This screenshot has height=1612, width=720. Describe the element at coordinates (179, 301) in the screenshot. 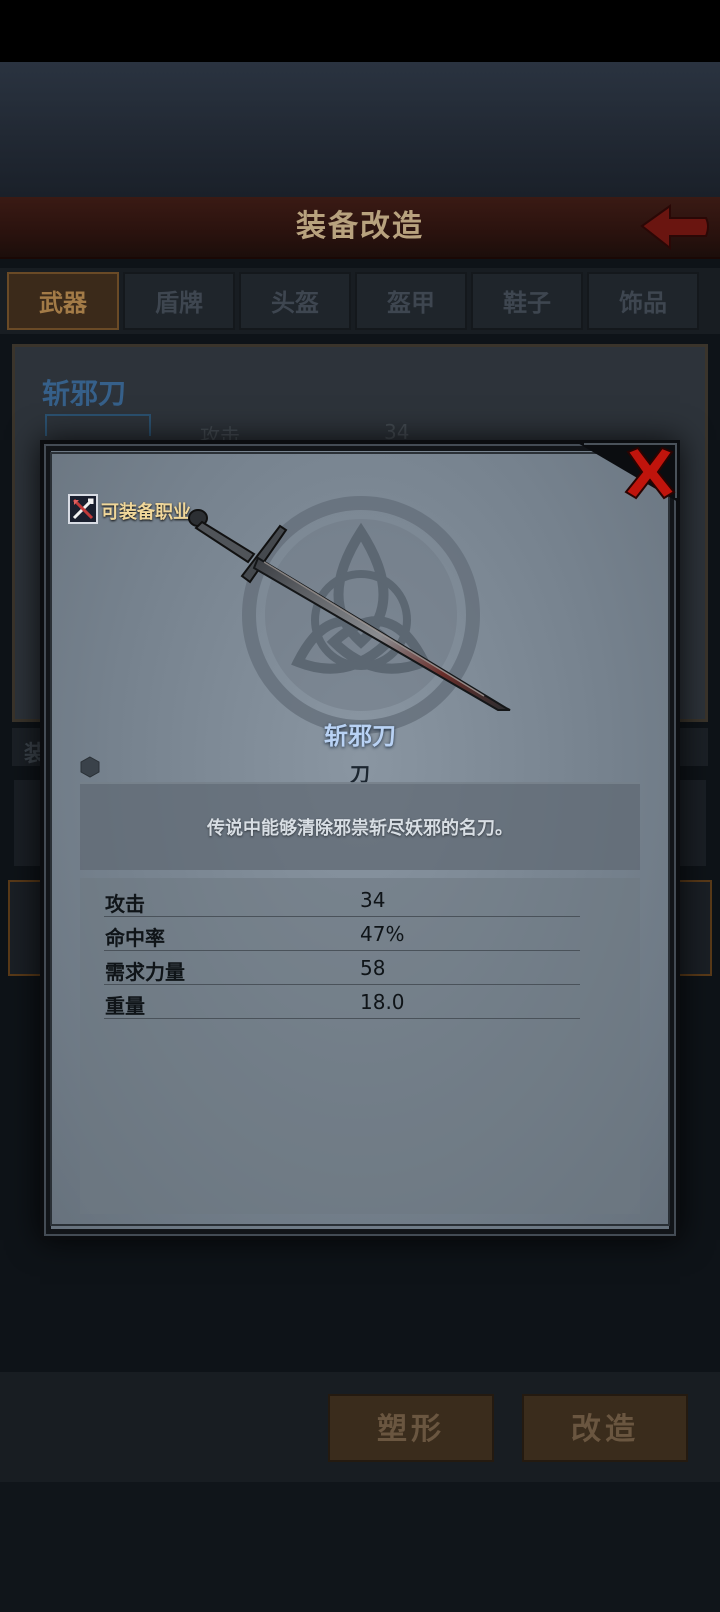

I see `tab-shield: 盾牌` at that location.